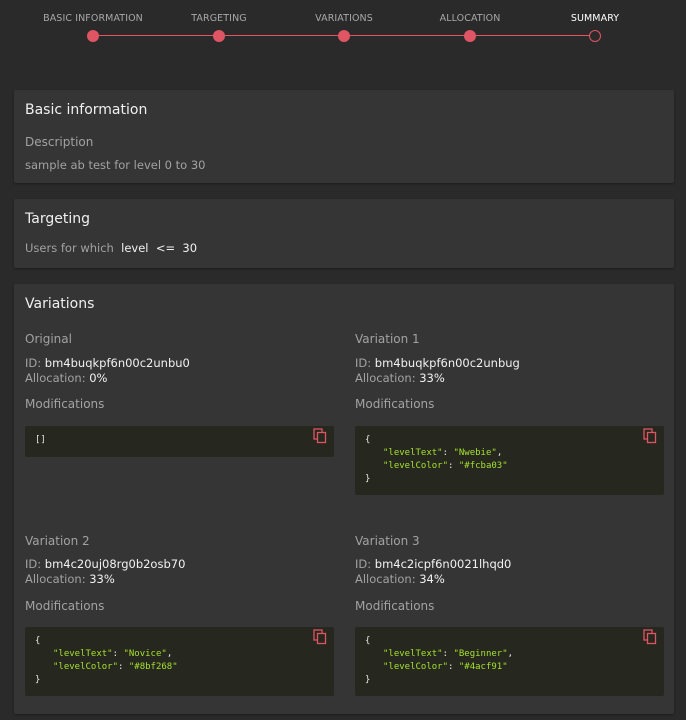 The image size is (686, 720). I want to click on variation-id: ID: bm4c2icpf6n0021lhqd0, so click(433, 564).